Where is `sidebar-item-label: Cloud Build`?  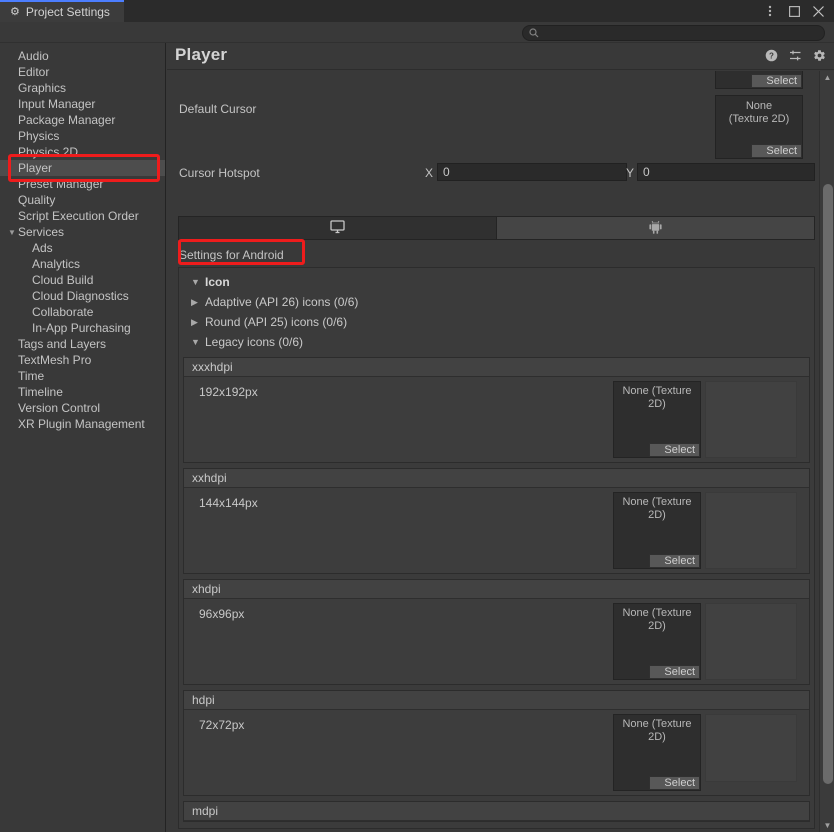 sidebar-item-label: Cloud Build is located at coordinates (63, 280).